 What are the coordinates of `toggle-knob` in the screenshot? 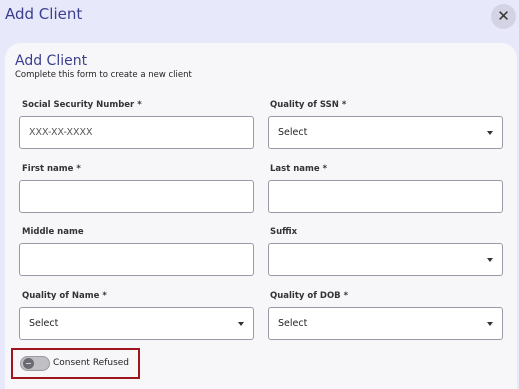 It's located at (28, 363).